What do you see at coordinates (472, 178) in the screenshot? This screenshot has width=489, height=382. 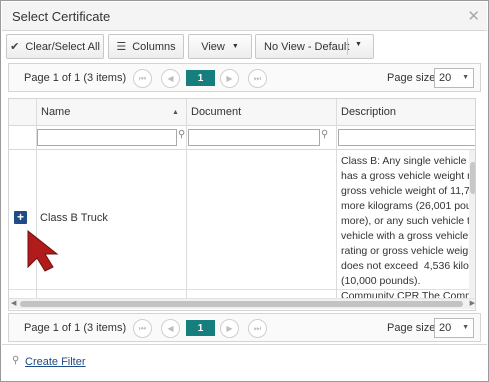 I see `vertical-scroll-thumb` at bounding box center [472, 178].